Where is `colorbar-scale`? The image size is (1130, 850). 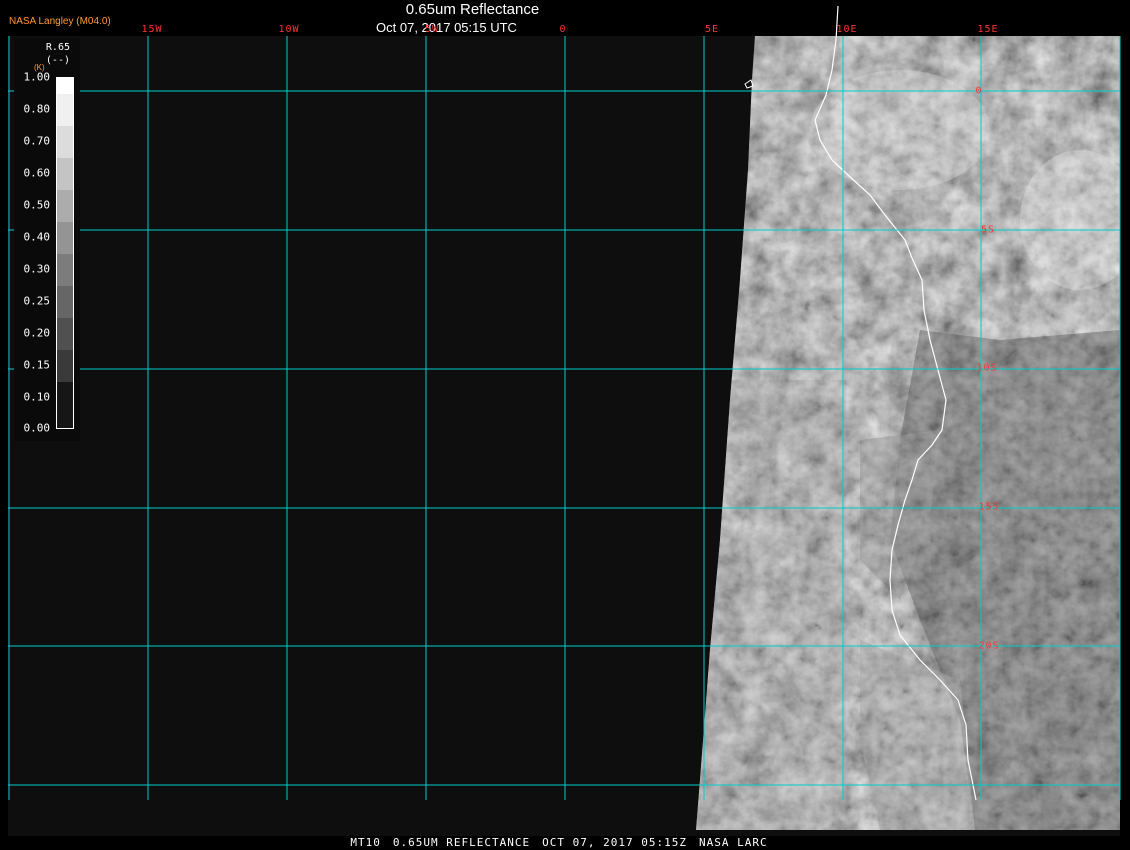
colorbar-scale is located at coordinates (65, 253).